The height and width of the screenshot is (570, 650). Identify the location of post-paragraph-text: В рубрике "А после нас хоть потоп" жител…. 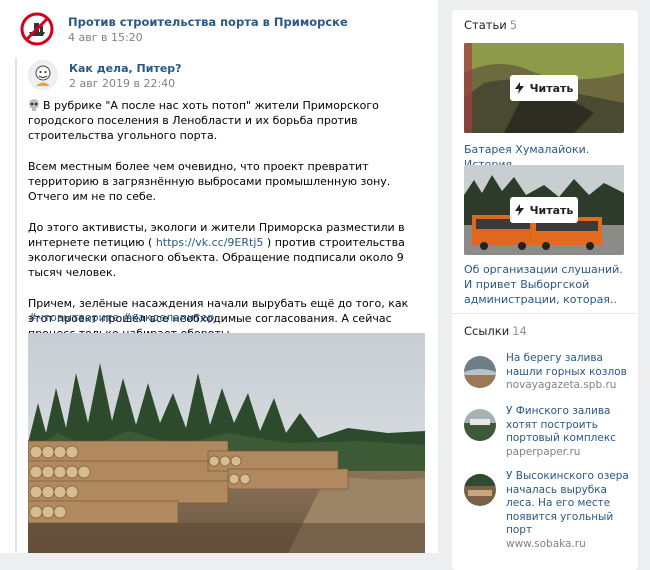
(203, 120).